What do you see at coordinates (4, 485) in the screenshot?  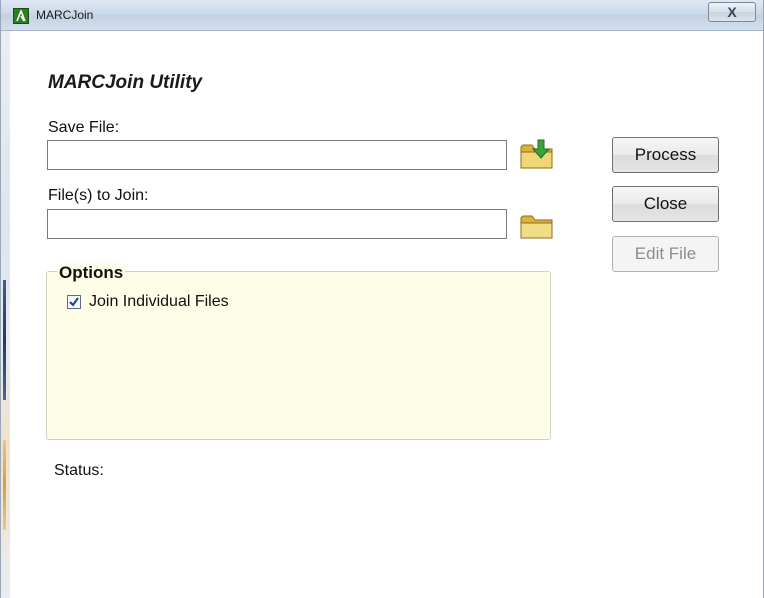 I see `window-frame-edge-highlight` at bounding box center [4, 485].